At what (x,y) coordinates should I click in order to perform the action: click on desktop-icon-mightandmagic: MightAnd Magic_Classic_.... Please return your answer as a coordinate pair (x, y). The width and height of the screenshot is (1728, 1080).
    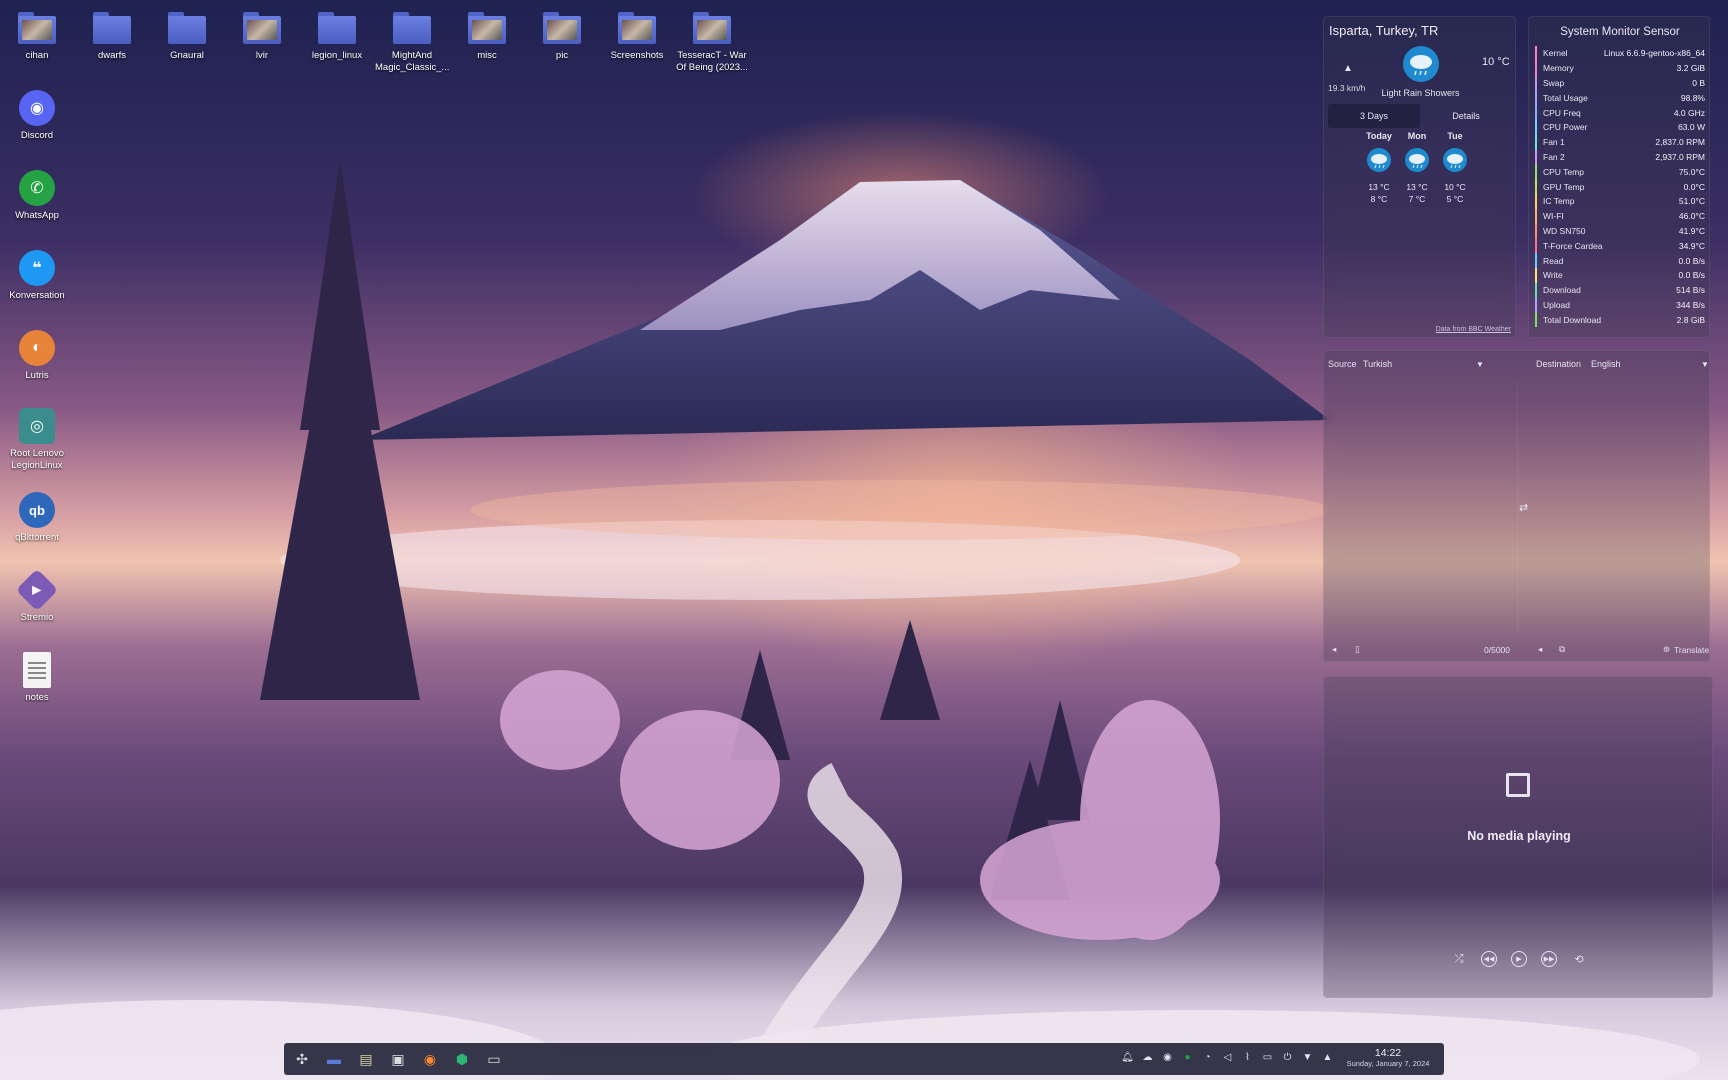
    Looking at the image, I should click on (412, 41).